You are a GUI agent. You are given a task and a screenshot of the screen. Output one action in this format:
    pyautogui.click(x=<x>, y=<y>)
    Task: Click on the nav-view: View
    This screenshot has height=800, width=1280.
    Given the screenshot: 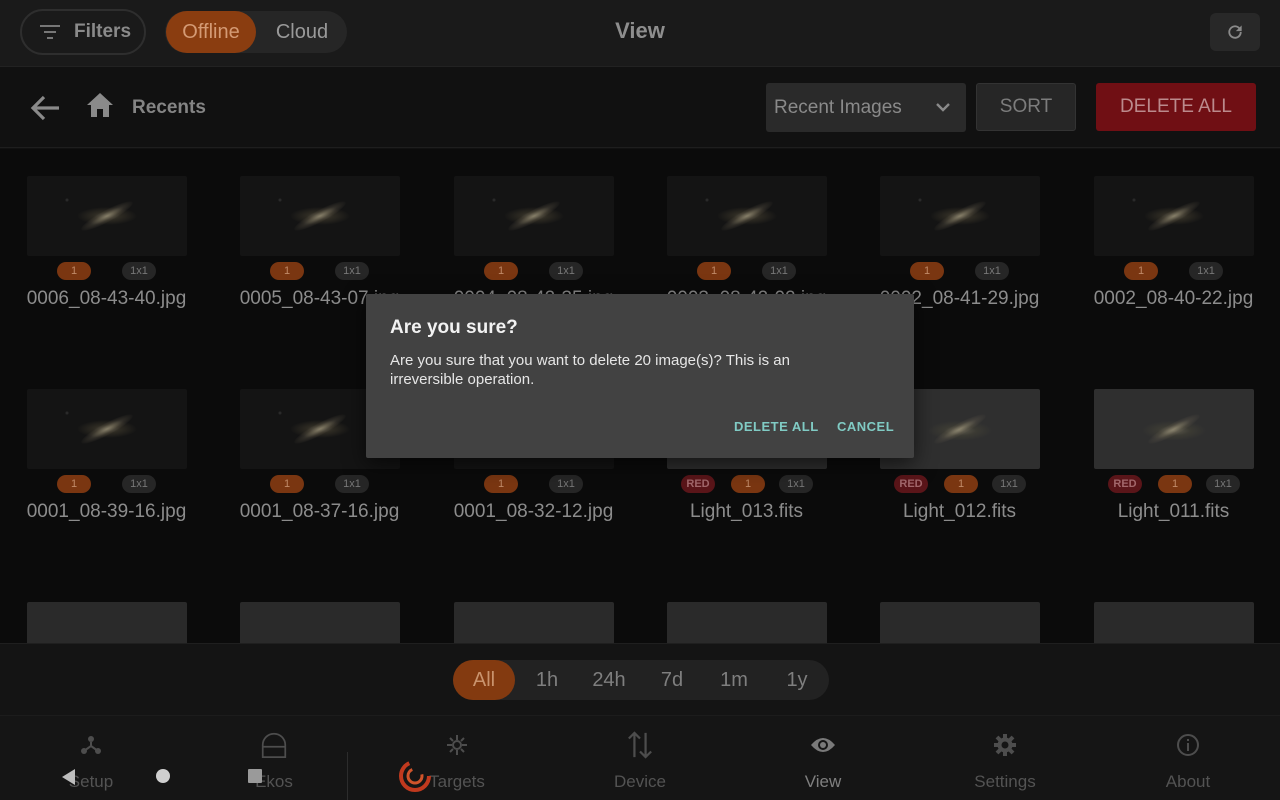 What is the action you would take?
    pyautogui.click(x=823, y=758)
    